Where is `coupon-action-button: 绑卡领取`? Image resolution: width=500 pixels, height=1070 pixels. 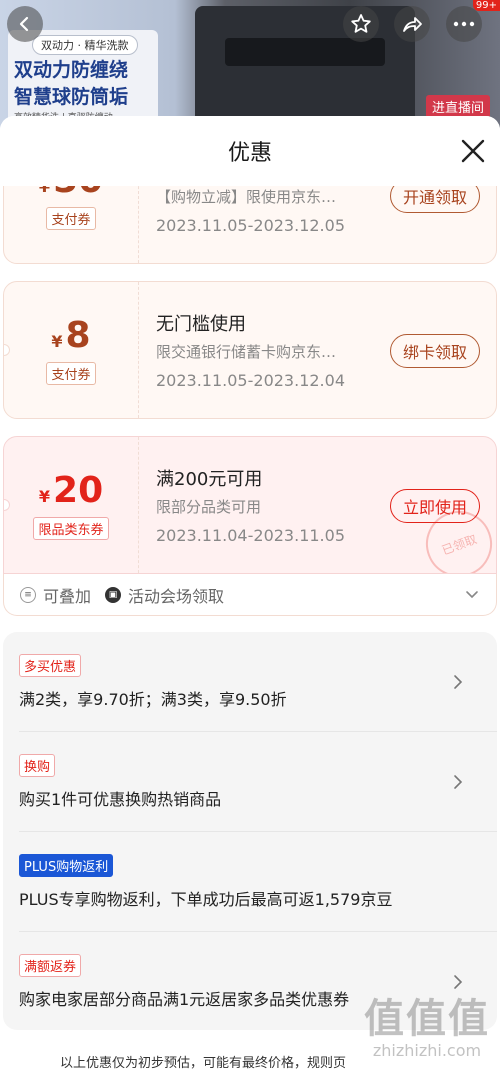
coupon-action-button: 绑卡领取 is located at coordinates (434, 351).